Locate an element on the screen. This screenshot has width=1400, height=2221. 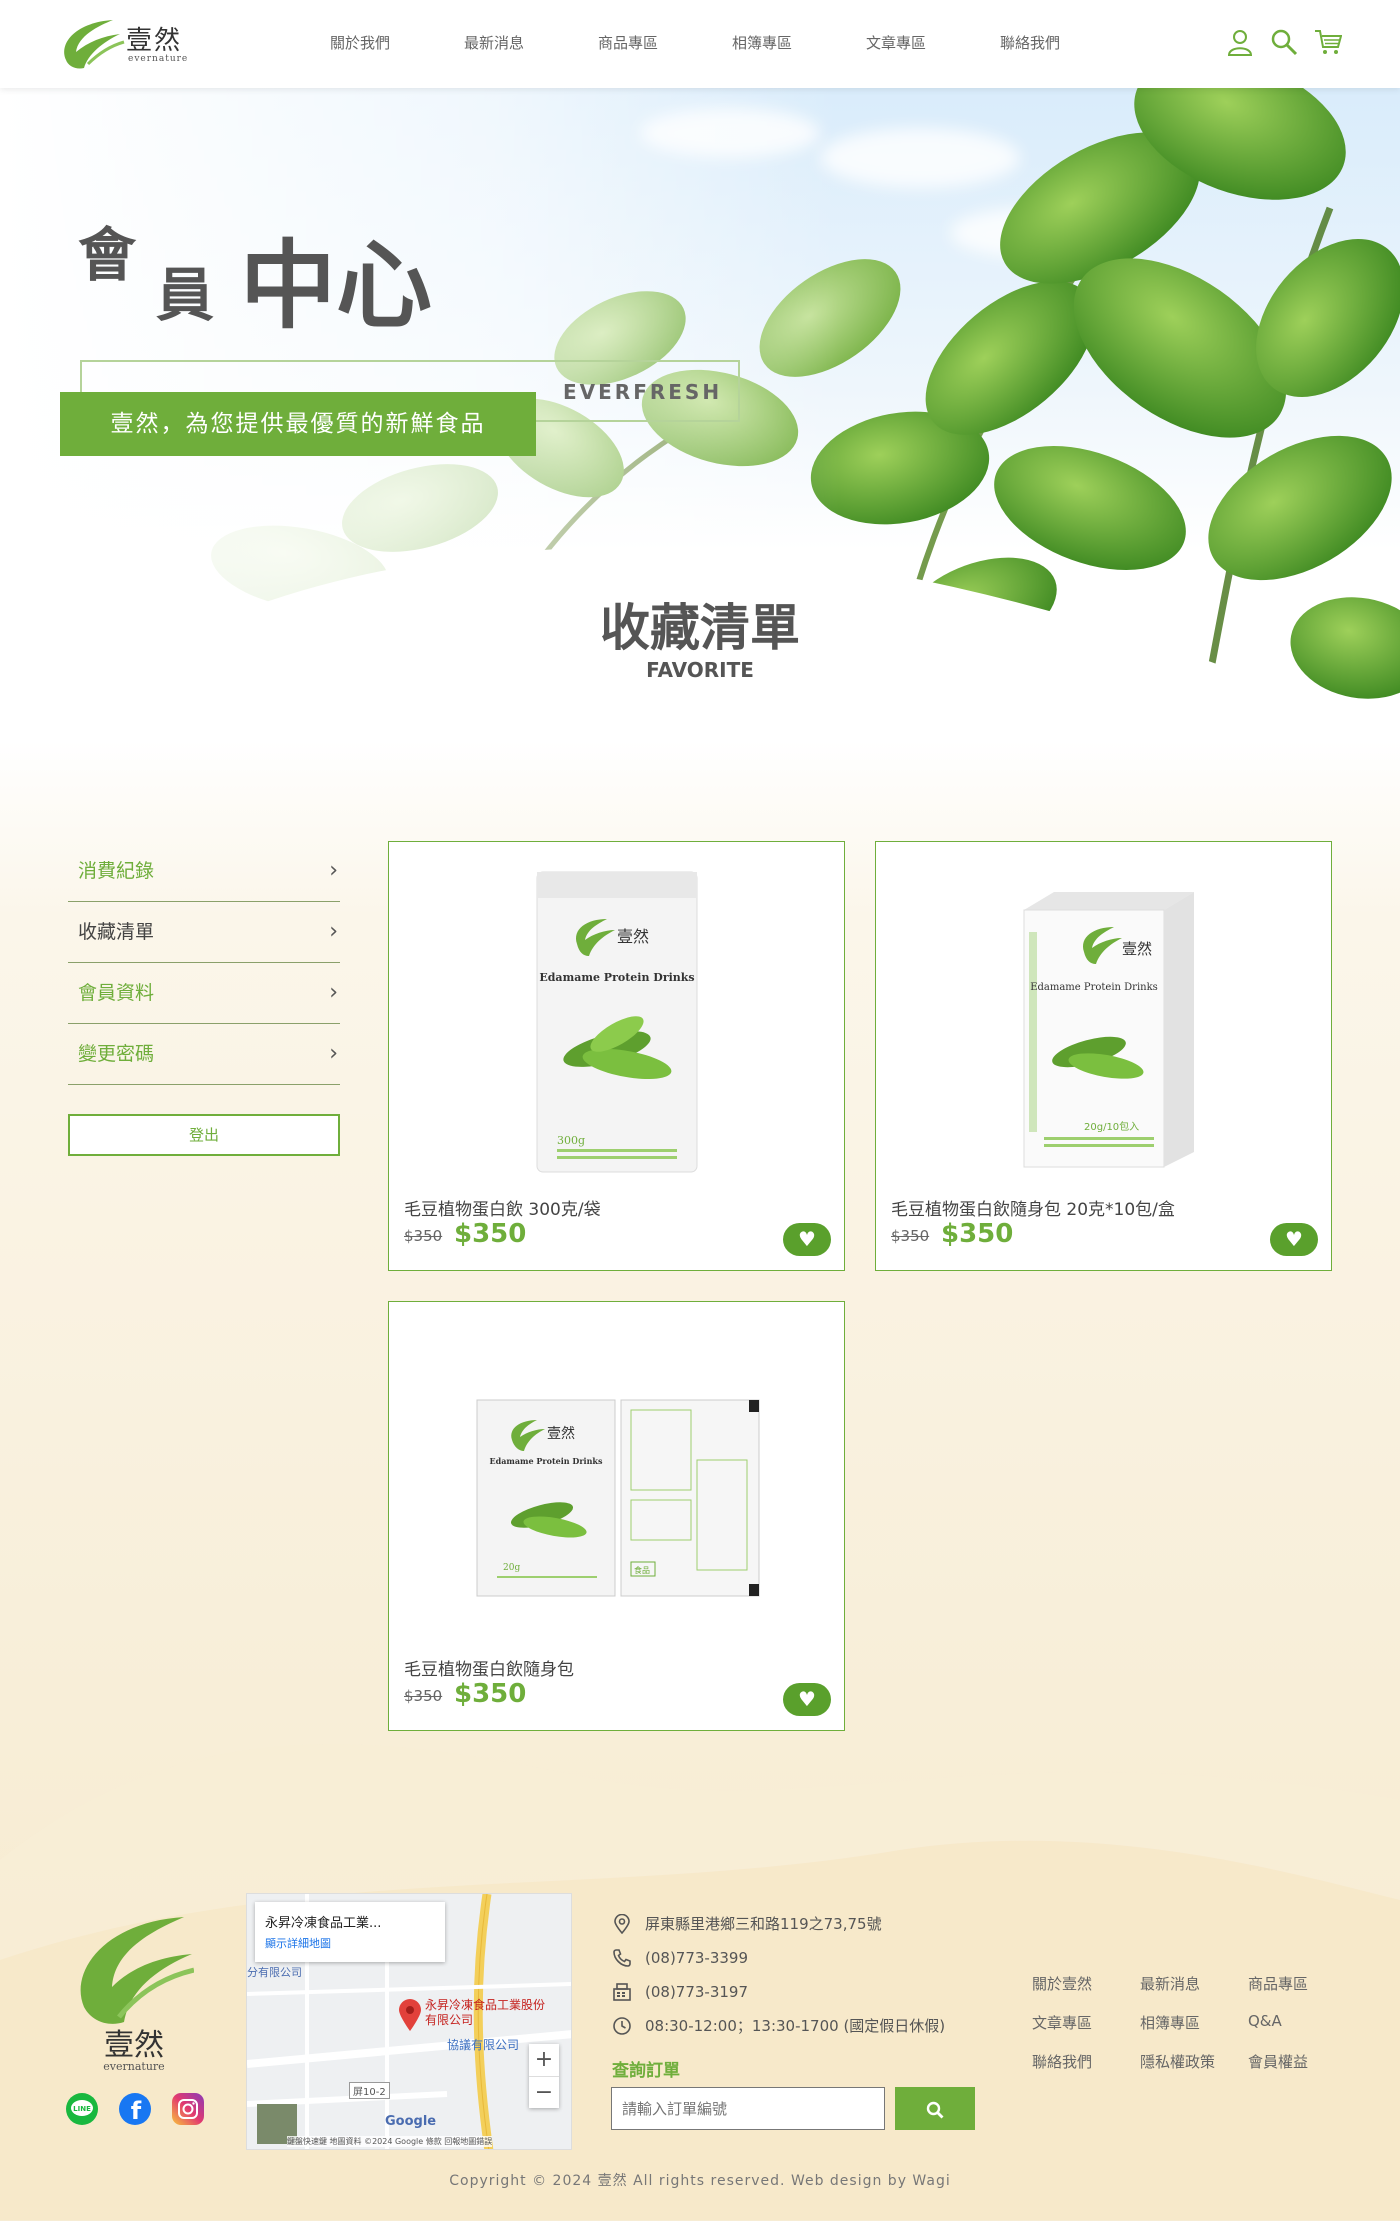
nav-contact: 聯絡我們 is located at coordinates (1067, 42).